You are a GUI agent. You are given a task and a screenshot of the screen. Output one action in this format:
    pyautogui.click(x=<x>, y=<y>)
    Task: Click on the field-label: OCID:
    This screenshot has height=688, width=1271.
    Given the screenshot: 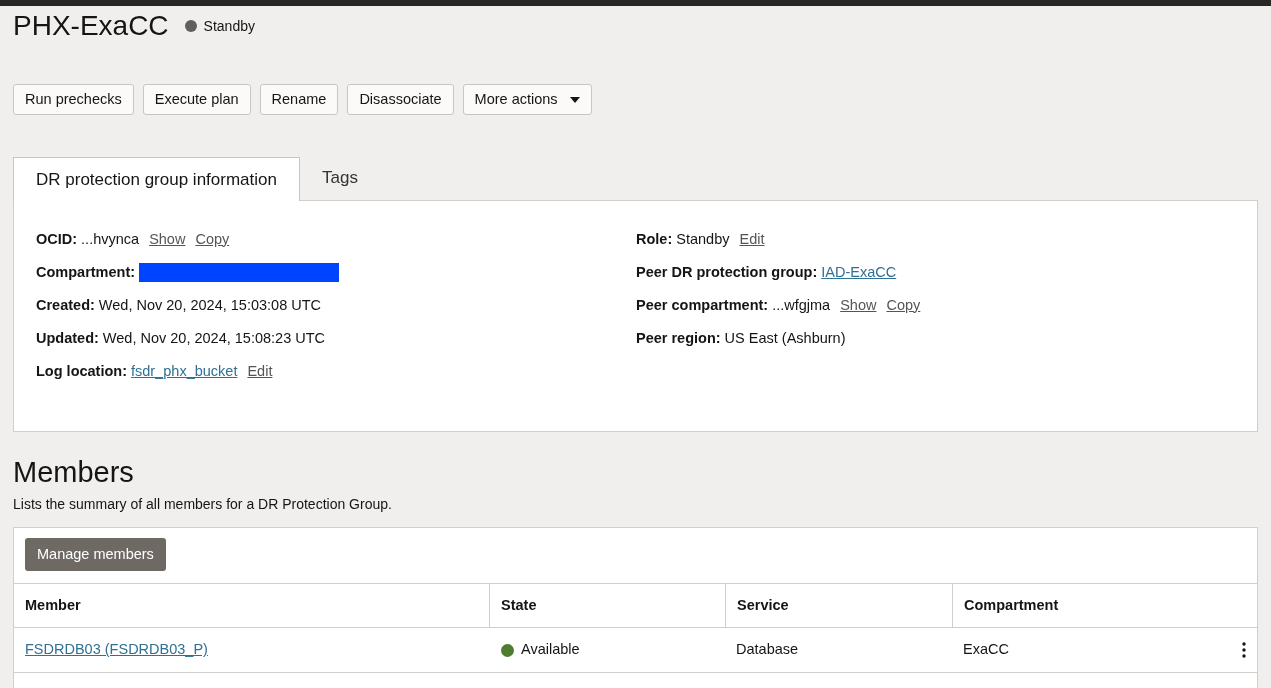 What is the action you would take?
    pyautogui.click(x=57, y=239)
    